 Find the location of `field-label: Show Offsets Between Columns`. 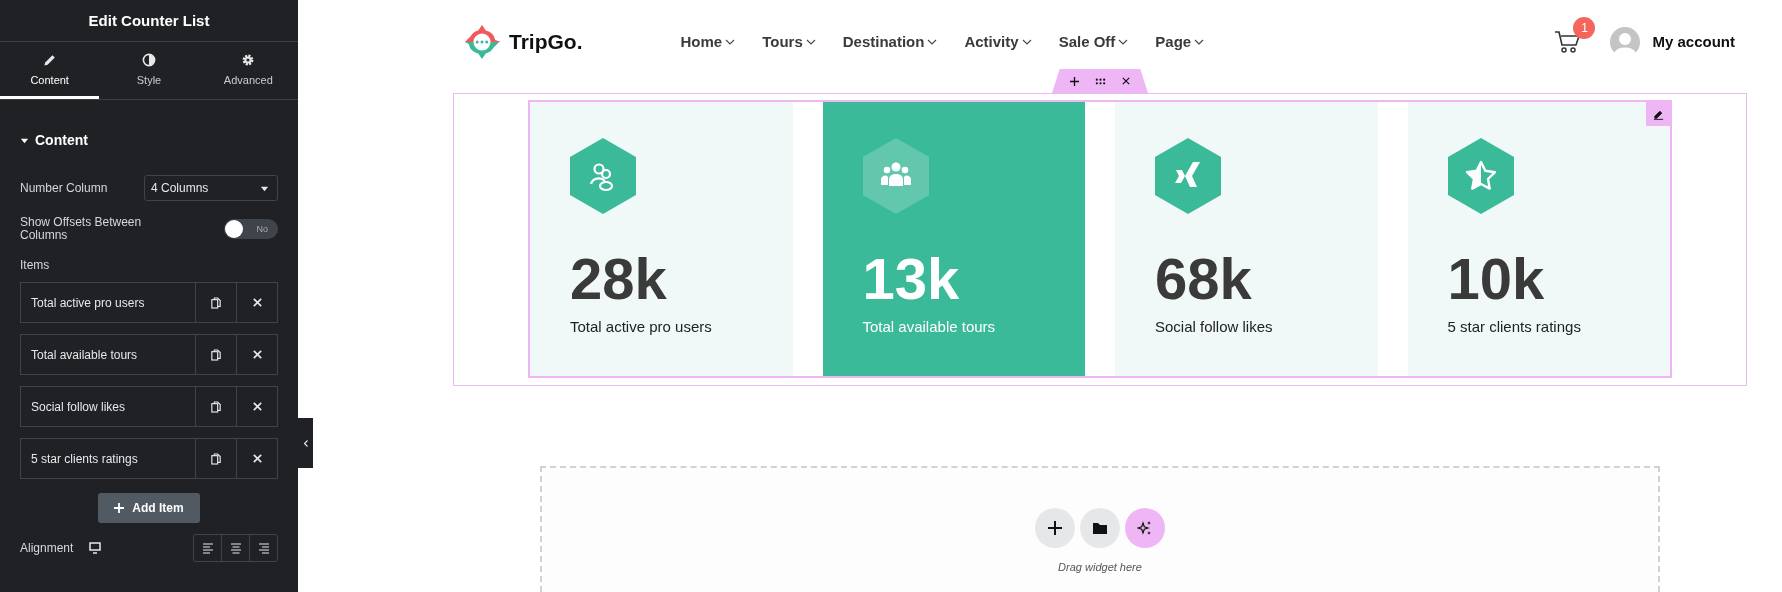

field-label: Show Offsets Between Columns is located at coordinates (81, 229).